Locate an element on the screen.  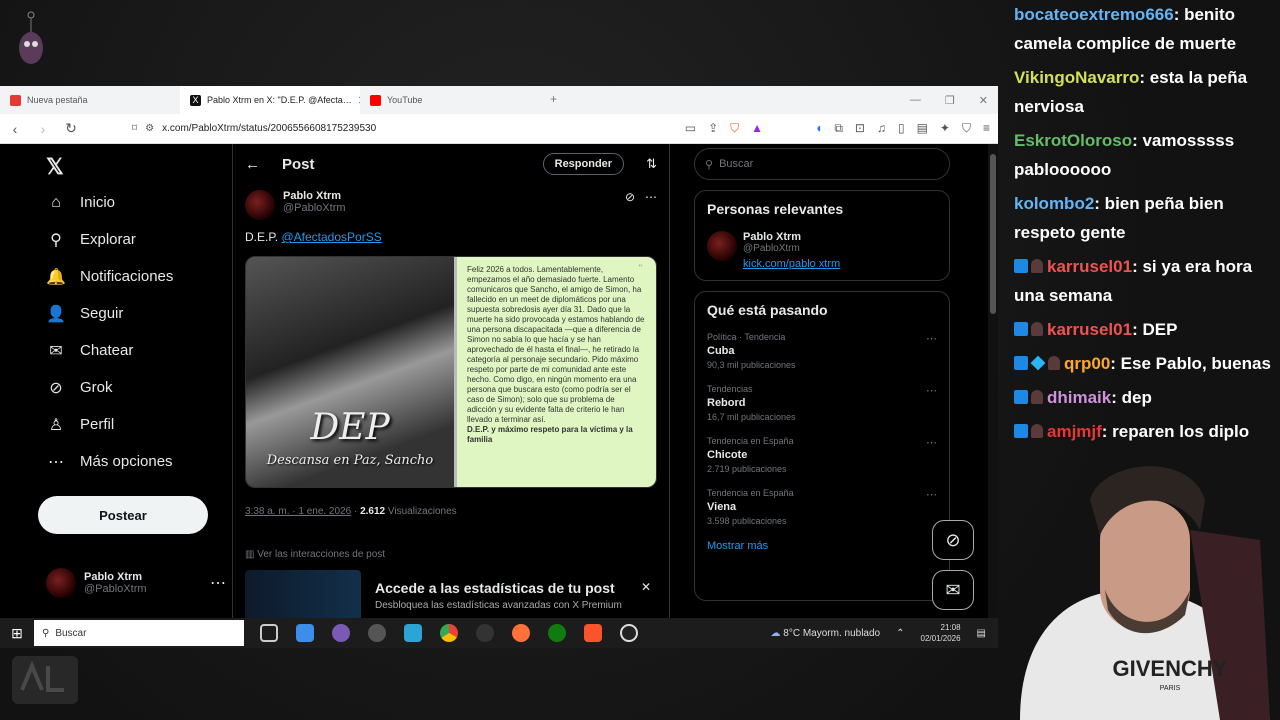
tab-youtube: YouTube is located at coordinates (450, 100).